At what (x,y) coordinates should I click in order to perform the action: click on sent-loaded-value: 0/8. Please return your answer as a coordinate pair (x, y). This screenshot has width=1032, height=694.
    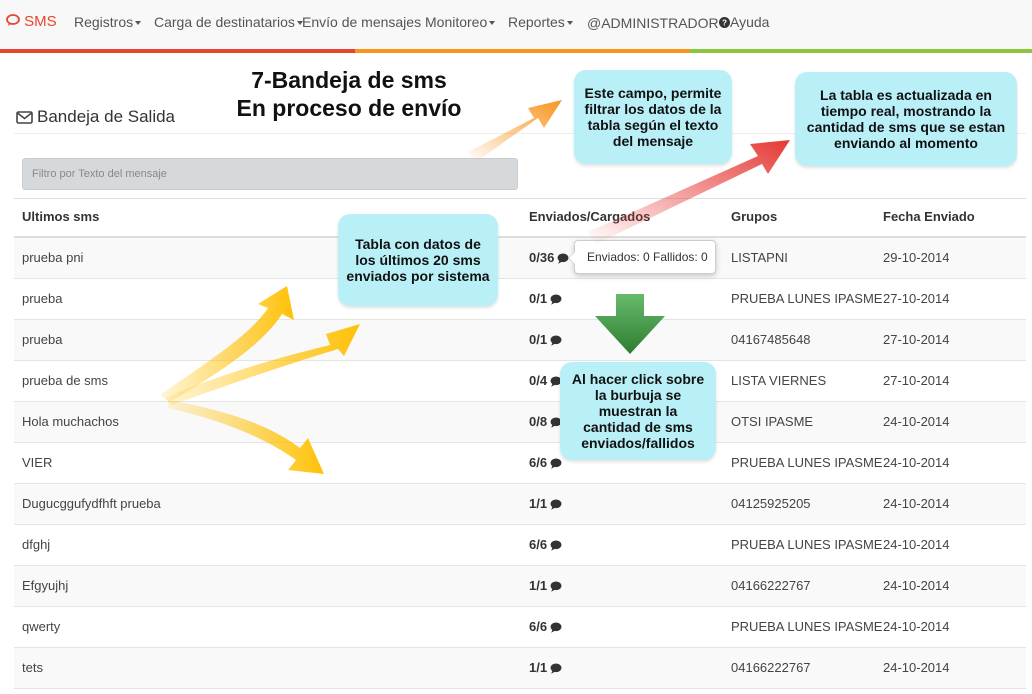
    Looking at the image, I should click on (538, 421).